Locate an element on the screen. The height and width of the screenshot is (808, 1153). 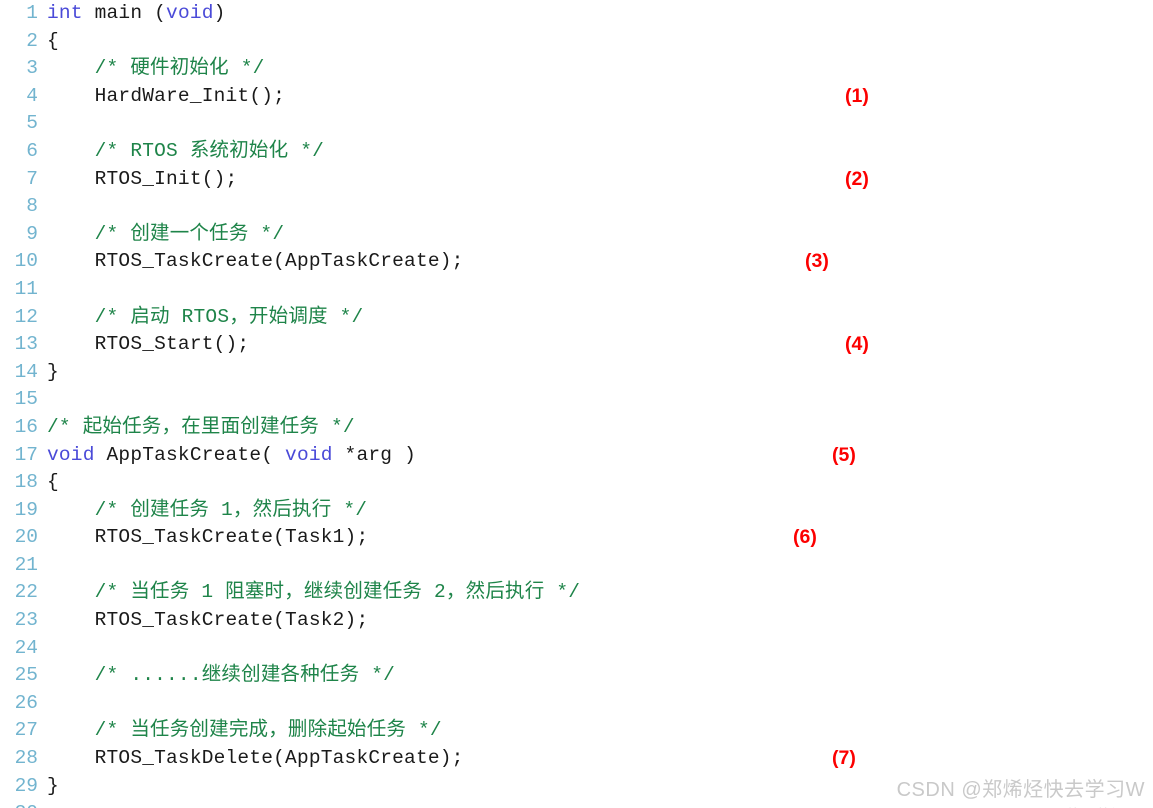
code-token-plain: HardWare_Init(); is located at coordinates (166, 95).